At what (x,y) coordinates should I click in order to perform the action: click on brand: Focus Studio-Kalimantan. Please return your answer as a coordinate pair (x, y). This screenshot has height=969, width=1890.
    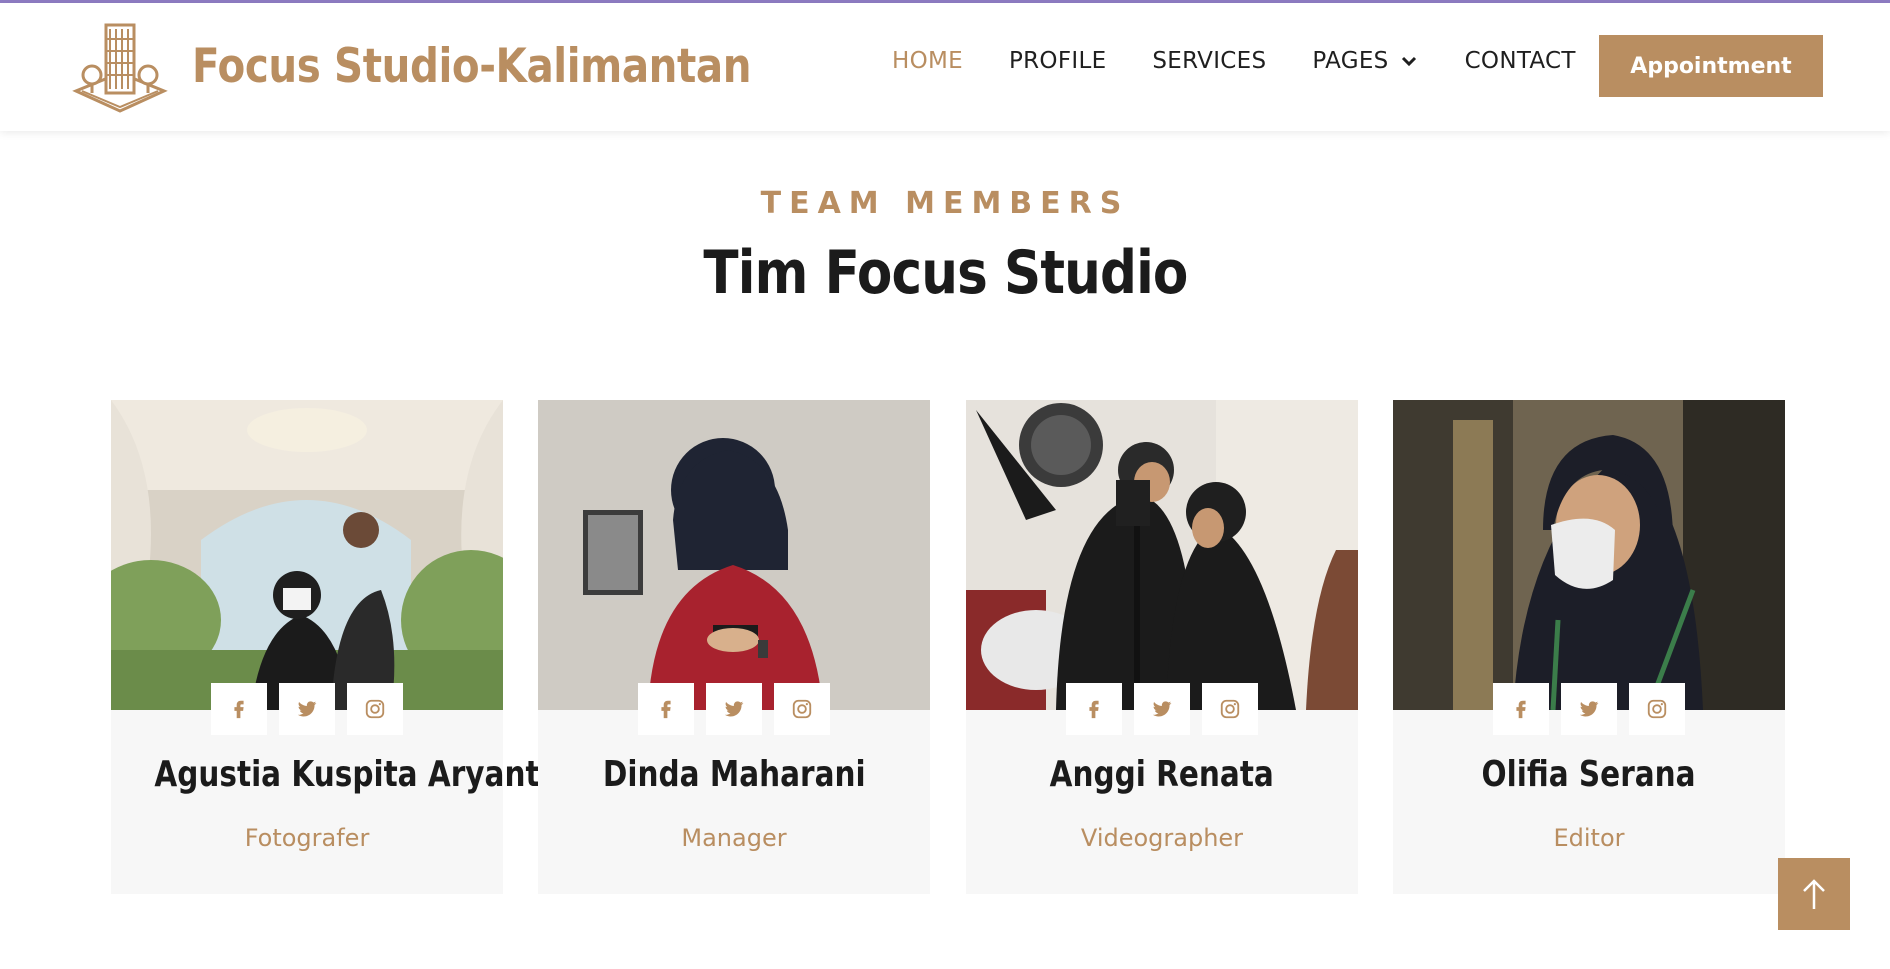
    Looking at the image, I should click on (456, 66).